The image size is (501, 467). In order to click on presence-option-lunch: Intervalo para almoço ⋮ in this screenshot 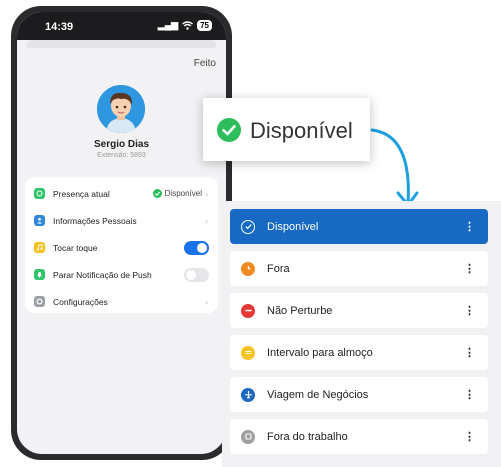, I will do `click(359, 352)`.